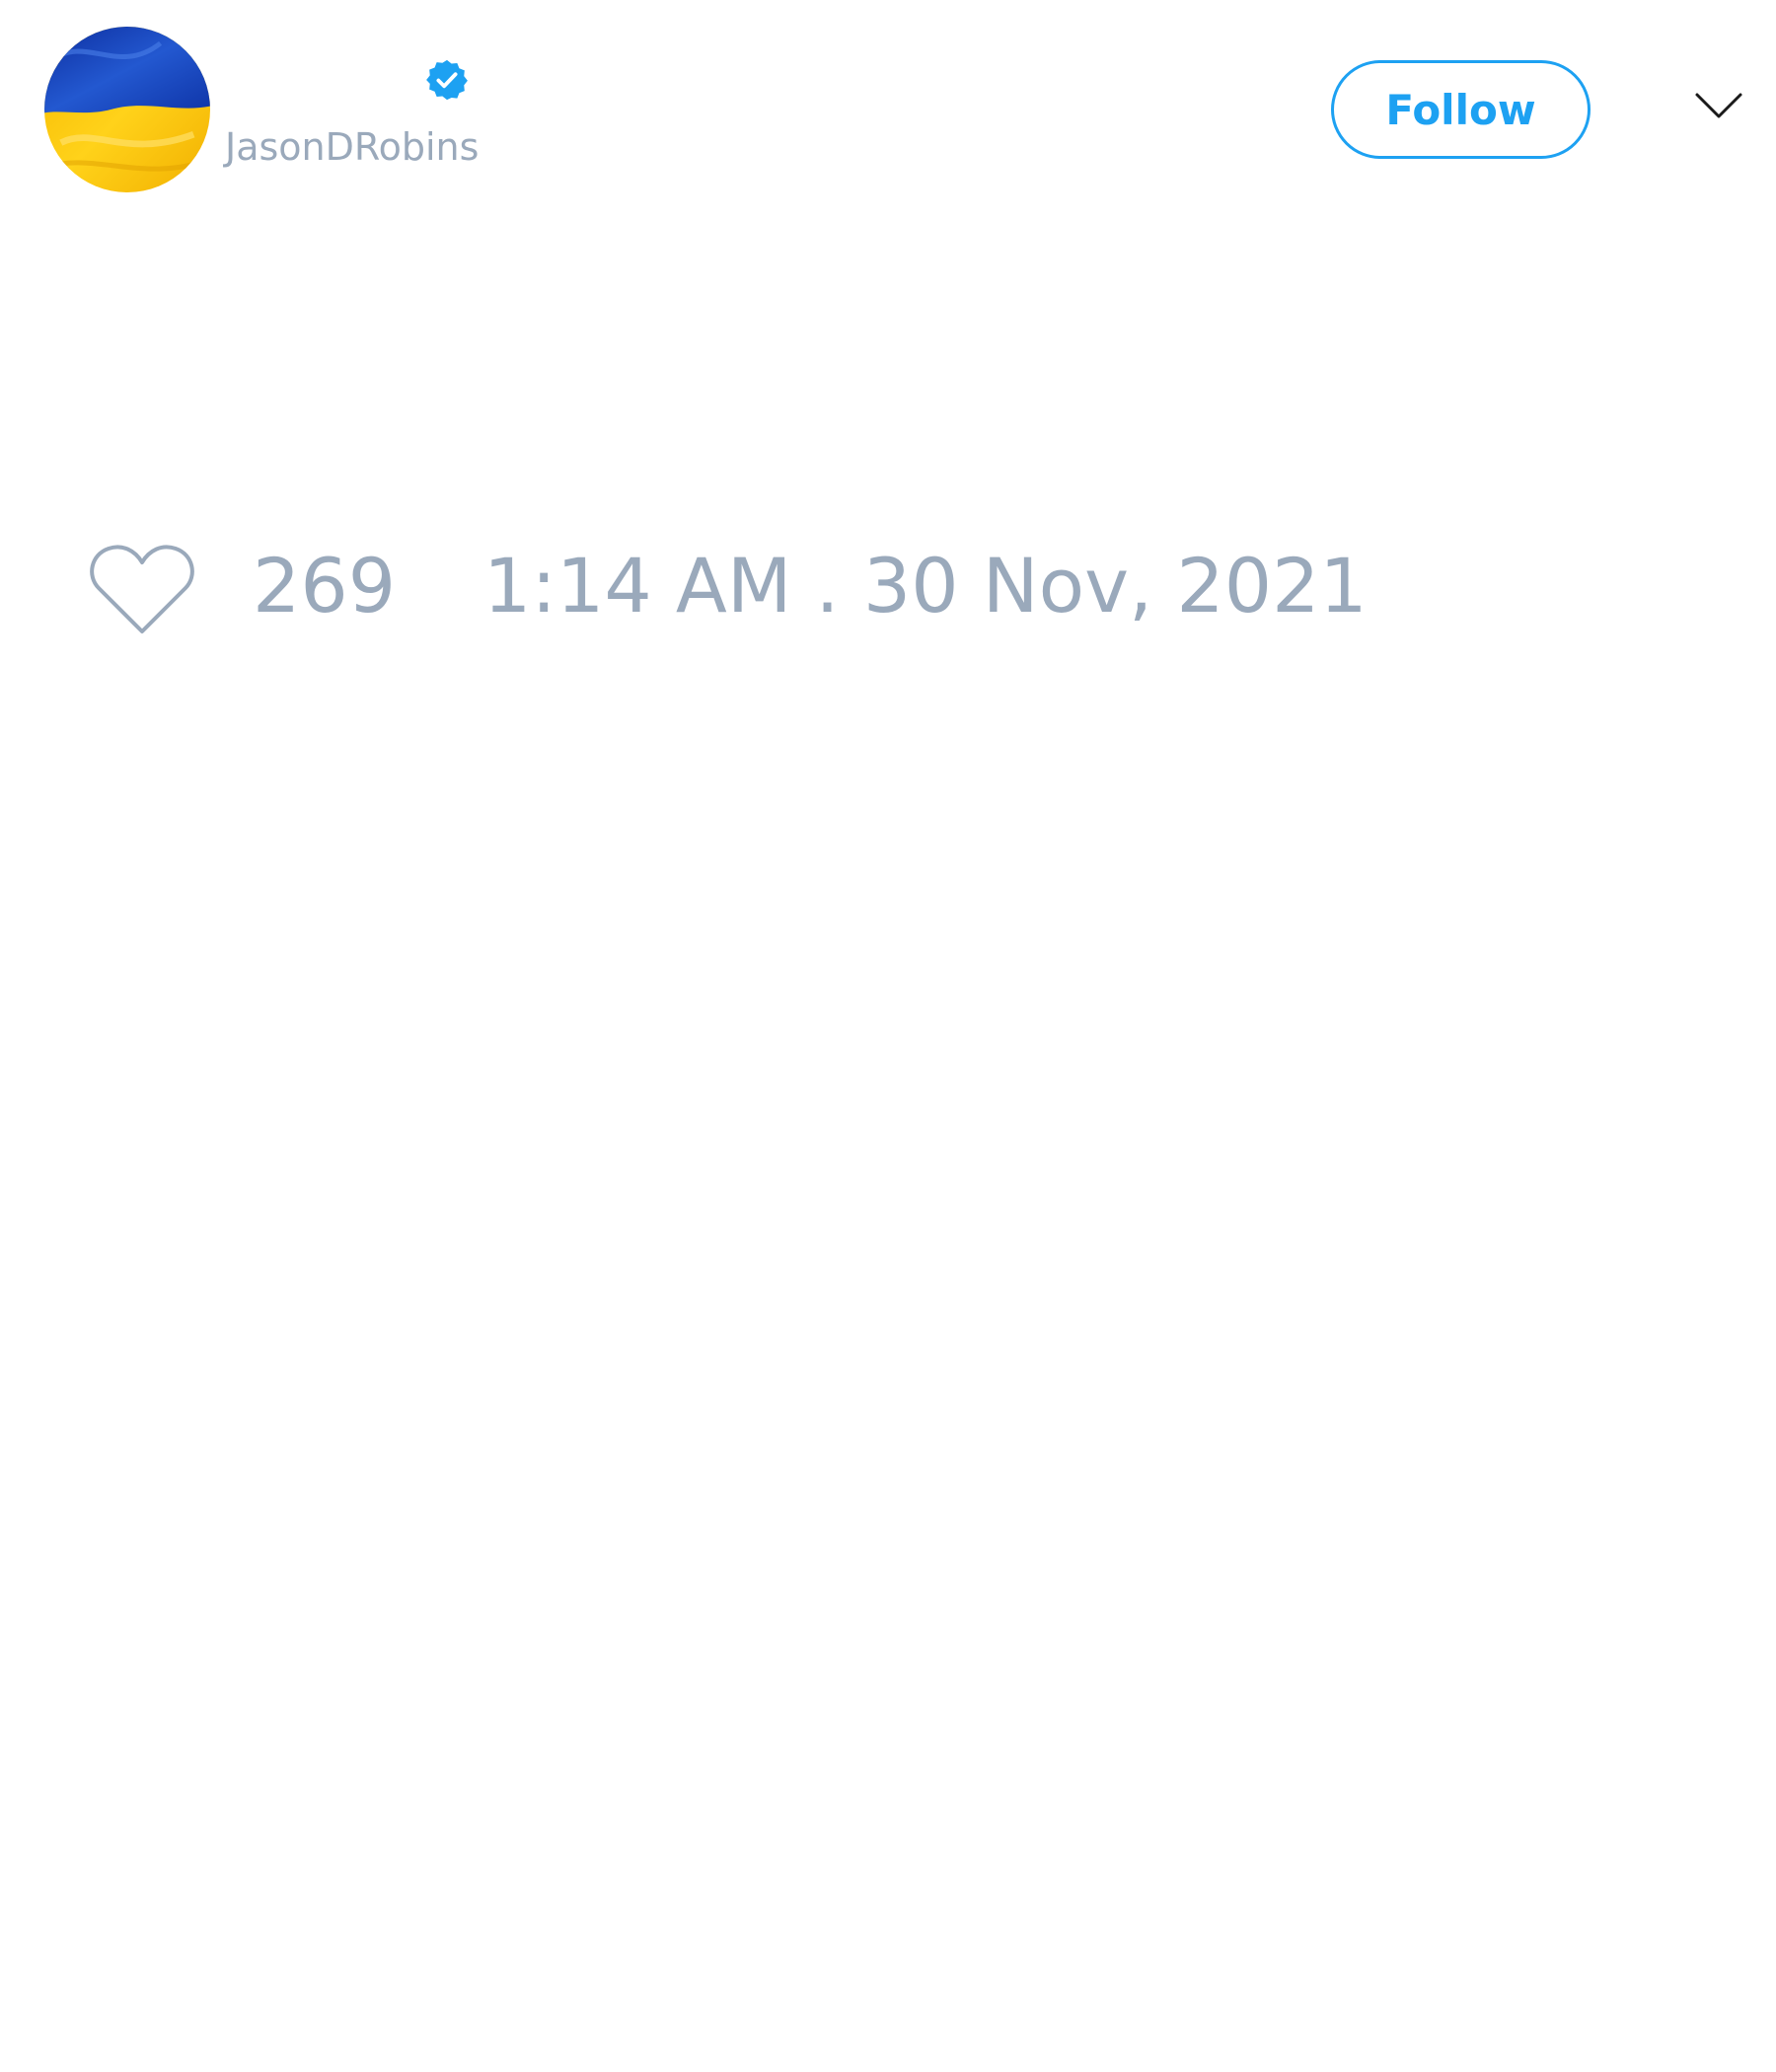 Image resolution: width=1776 pixels, height=2072 pixels. I want to click on tweet-timestamp: 1:14 AM . 30 Nov, 2021, so click(926, 587).